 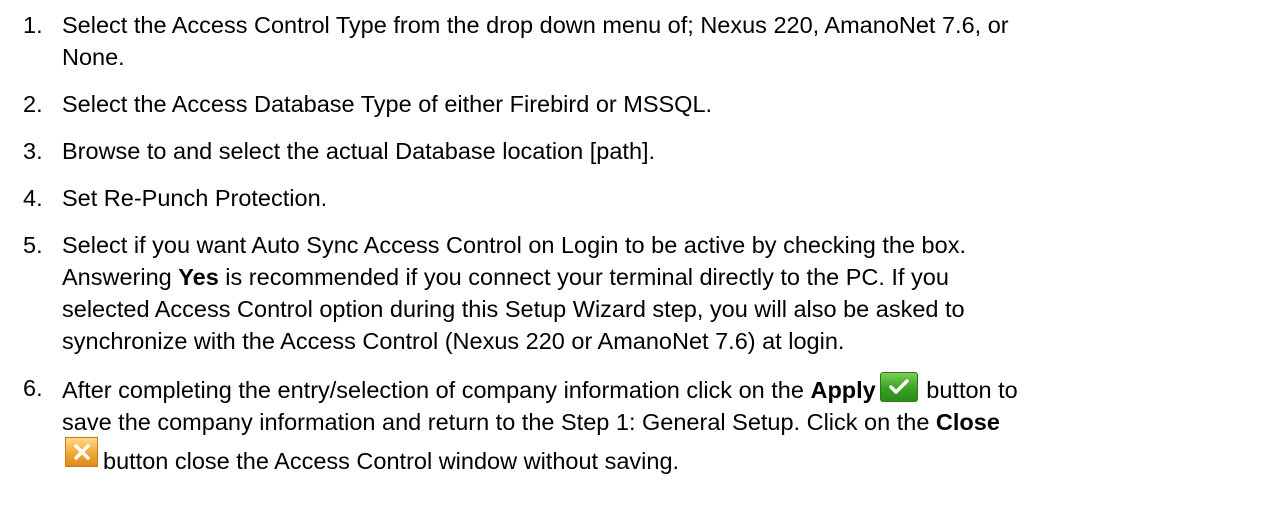 I want to click on checkmark-icon, so click(x=898, y=387).